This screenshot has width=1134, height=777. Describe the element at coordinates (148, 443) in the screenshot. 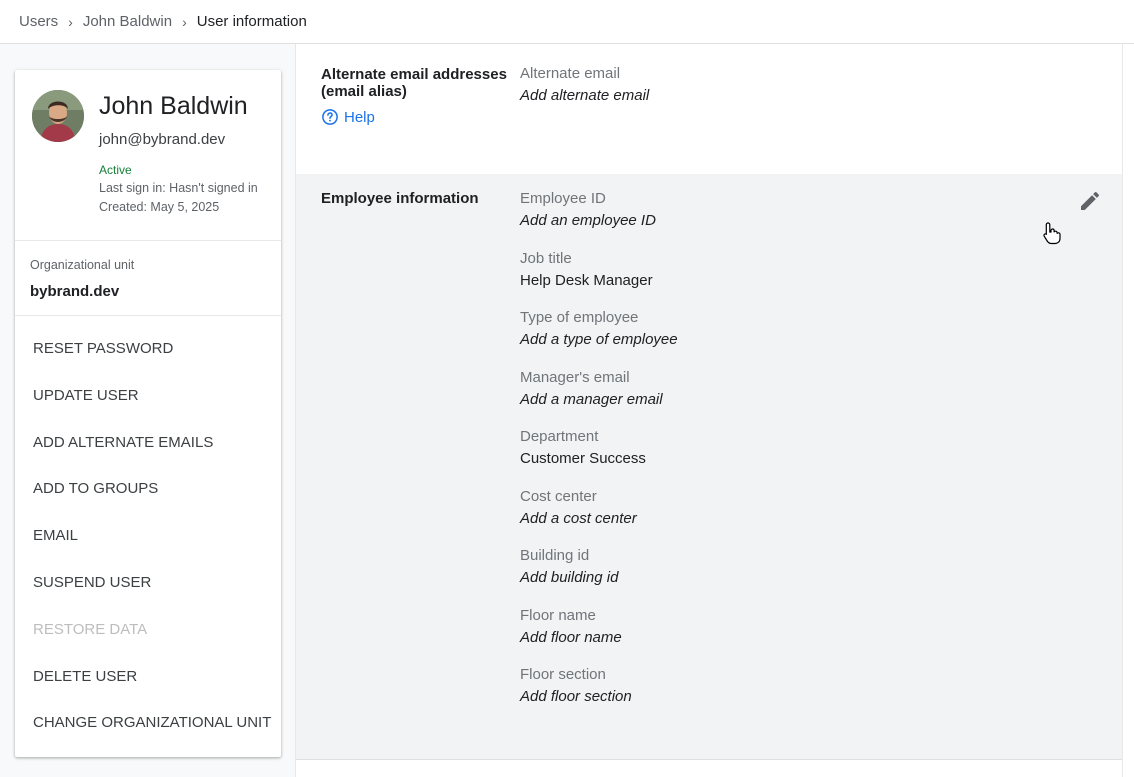

I see `add-alternate-emails-button: ADD ALTERNATE EMAILS` at that location.